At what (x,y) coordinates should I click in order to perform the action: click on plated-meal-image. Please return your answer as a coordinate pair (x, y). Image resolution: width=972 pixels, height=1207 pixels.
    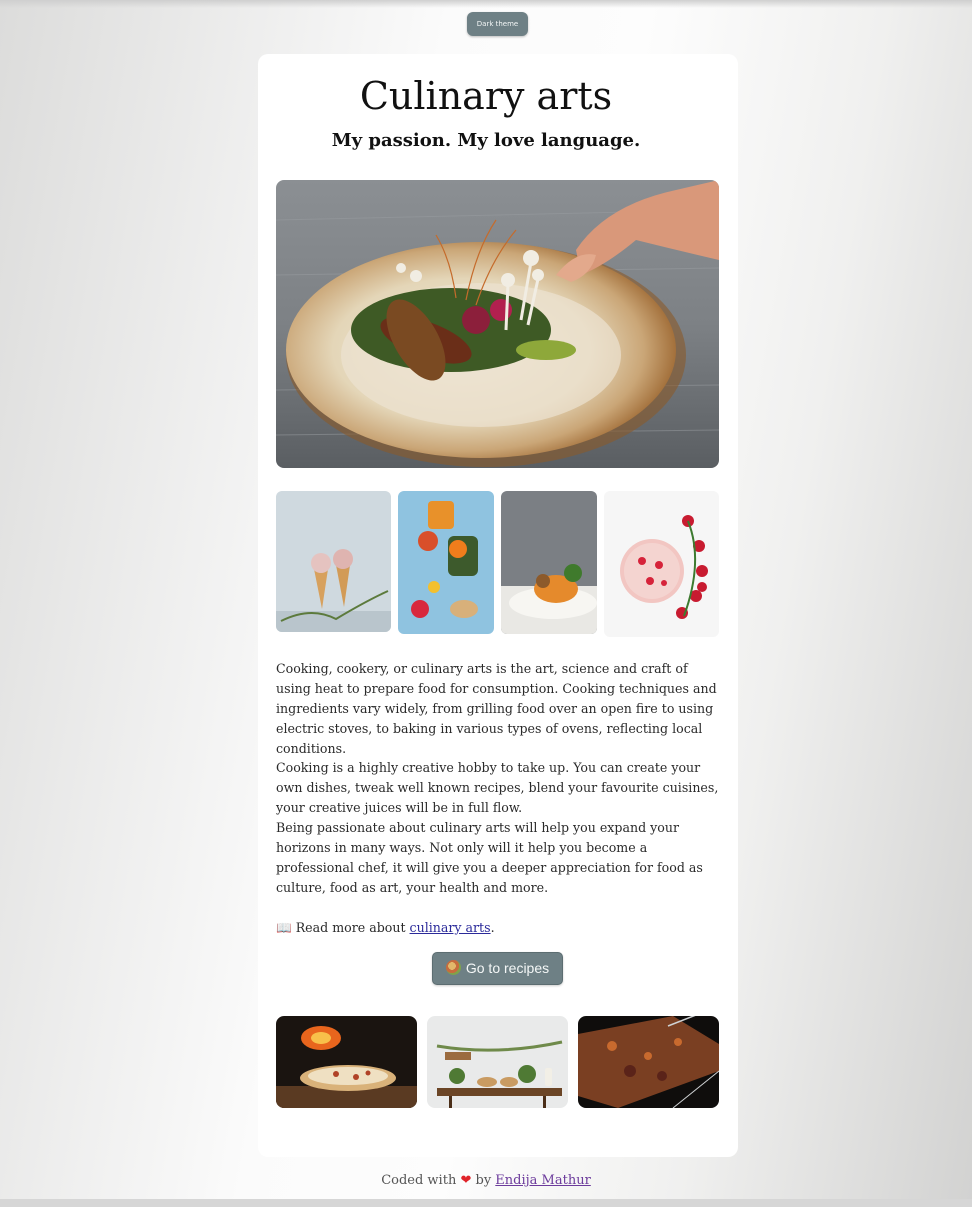
    Looking at the image, I should click on (549, 562).